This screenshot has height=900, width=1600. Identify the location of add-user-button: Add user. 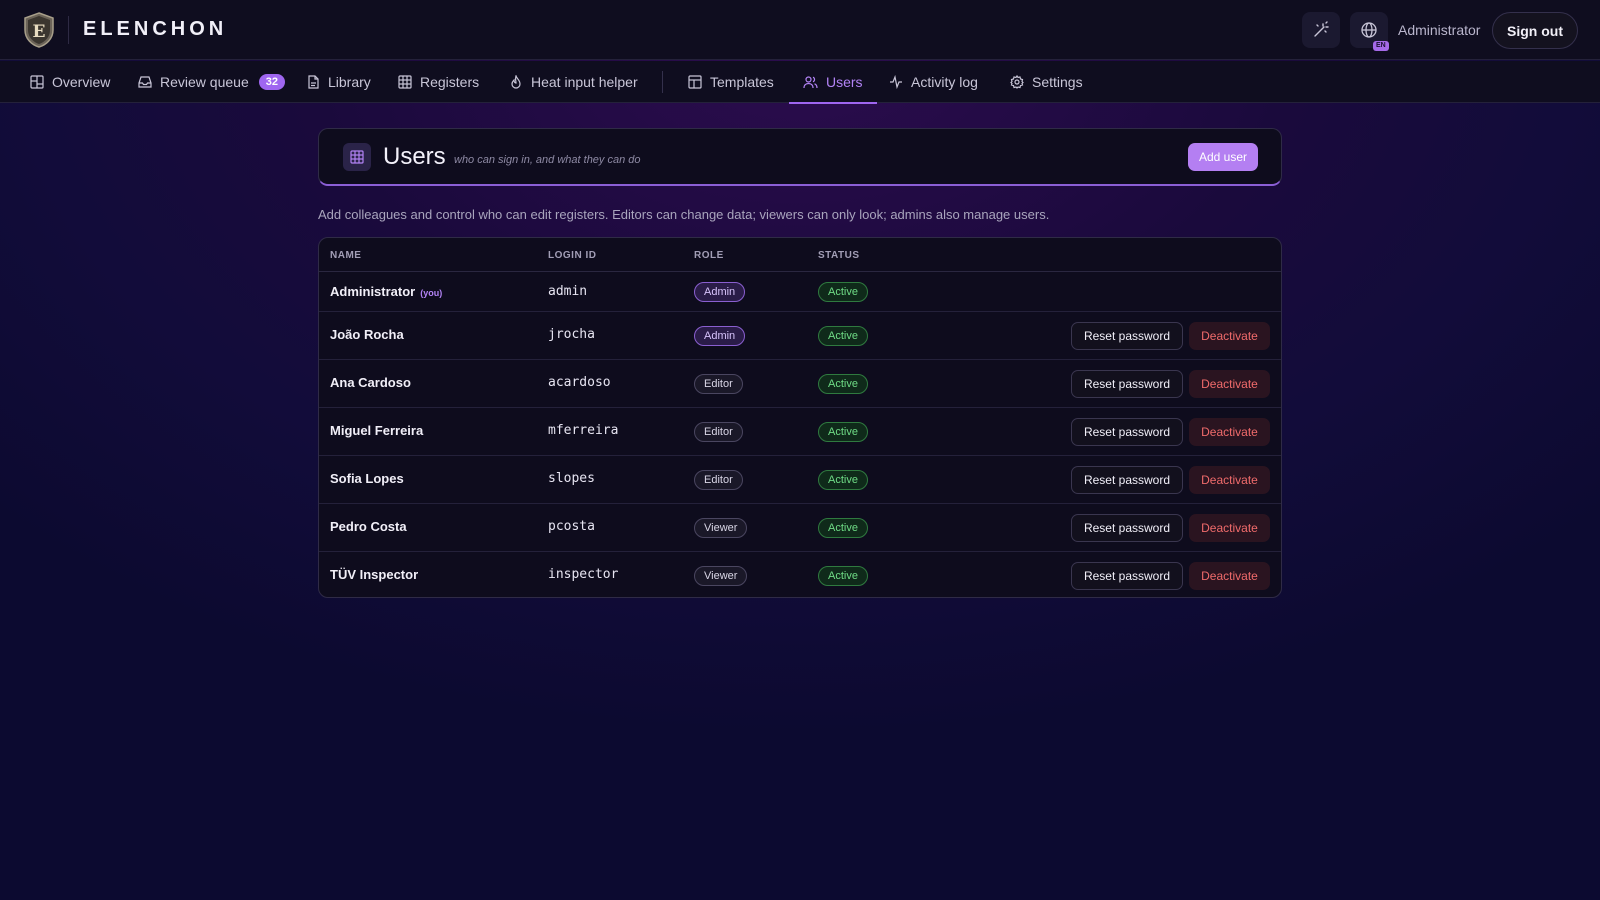
(1223, 157).